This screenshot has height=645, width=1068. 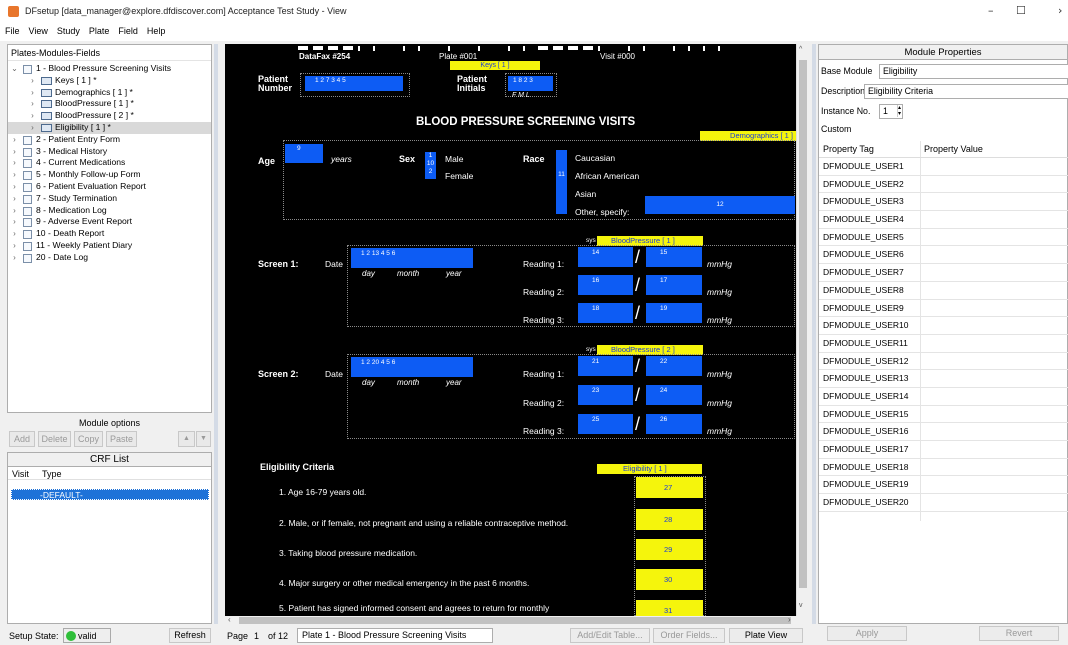 What do you see at coordinates (127, 30) in the screenshot?
I see `menu-field: Field` at bounding box center [127, 30].